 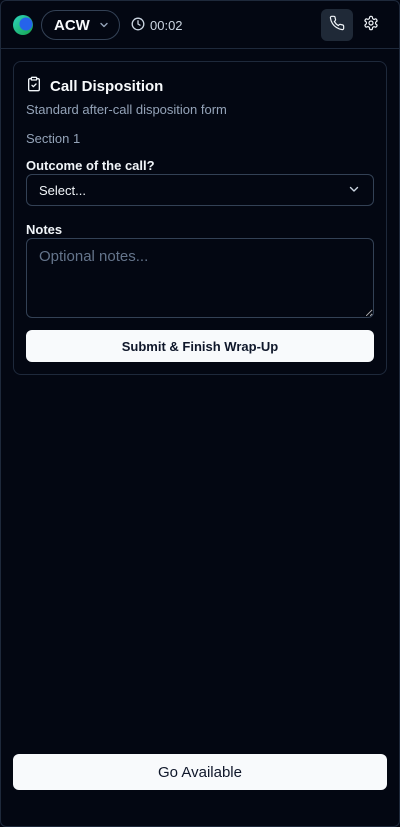 I want to click on section-label: Section 1, so click(x=53, y=138).